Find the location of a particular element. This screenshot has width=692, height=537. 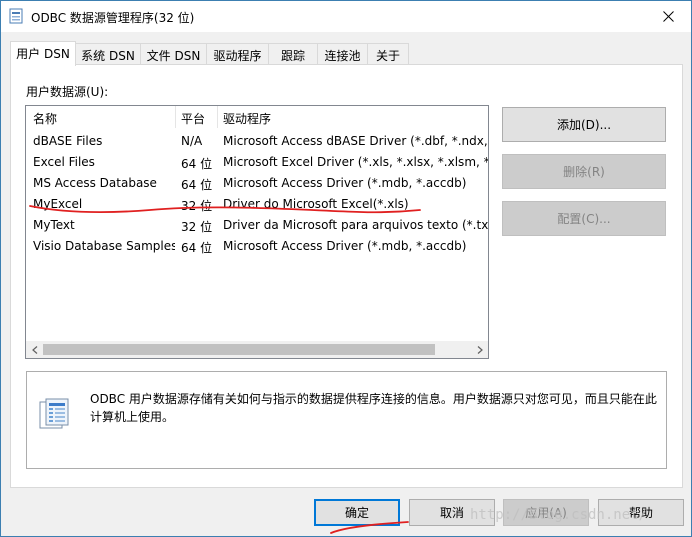

remove-button-label: 删除(R) is located at coordinates (584, 172).